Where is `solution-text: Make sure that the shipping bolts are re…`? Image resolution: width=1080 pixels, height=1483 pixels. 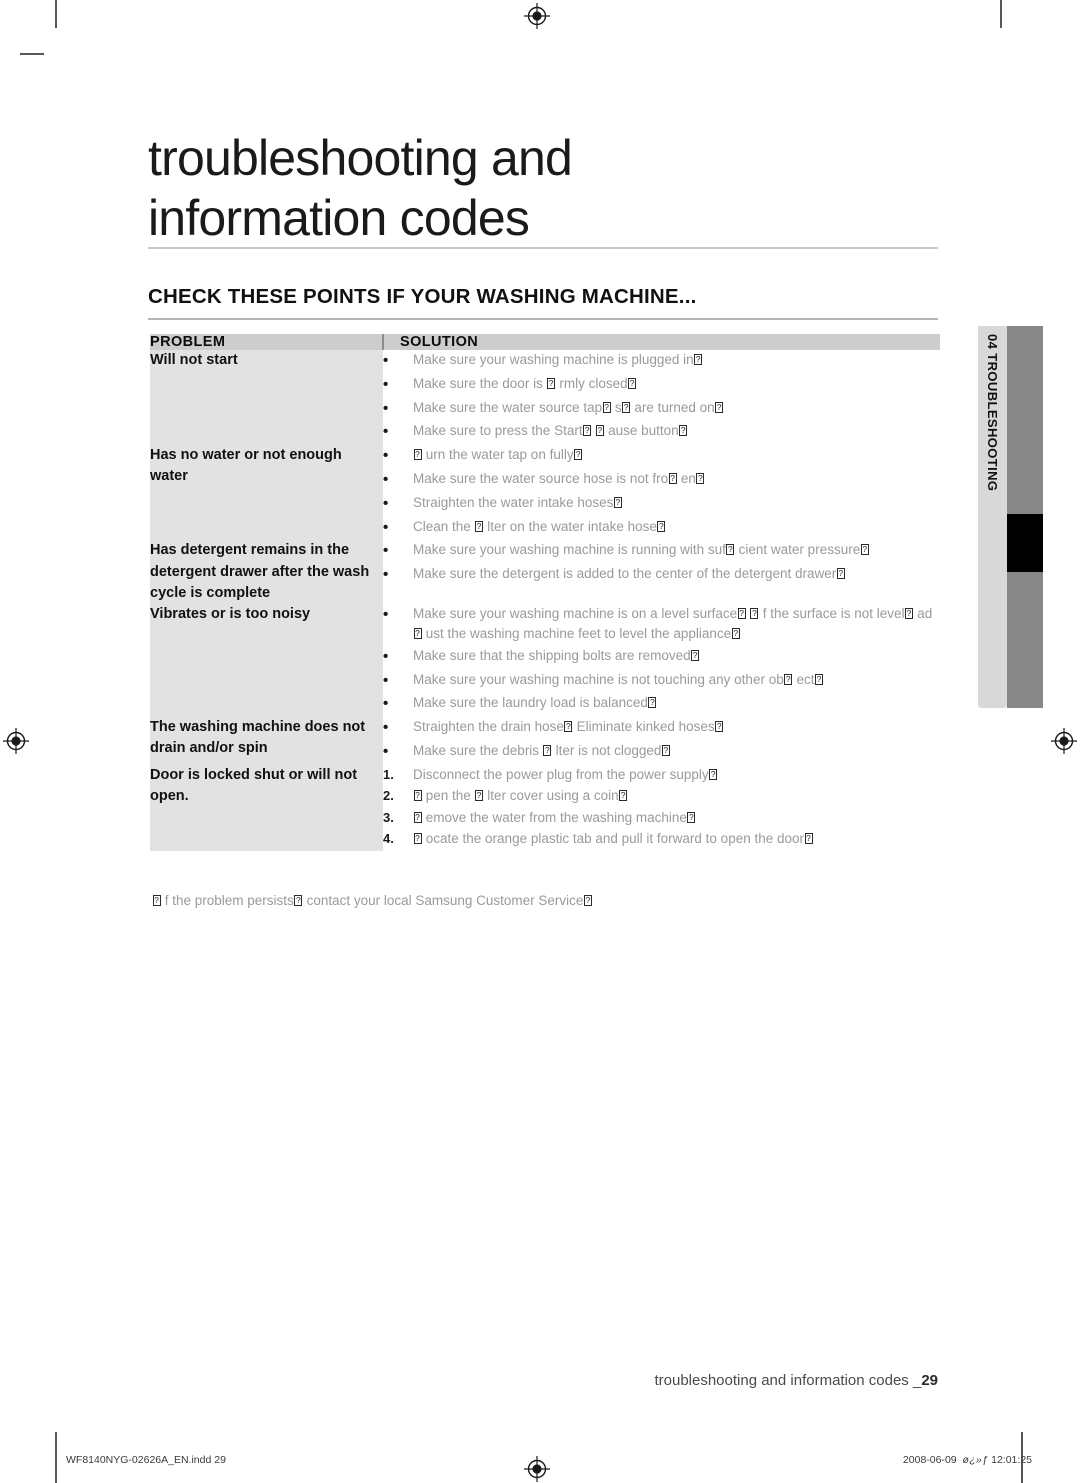
solution-text: Make sure that the shipping bolts are re… is located at coordinates (676, 656).